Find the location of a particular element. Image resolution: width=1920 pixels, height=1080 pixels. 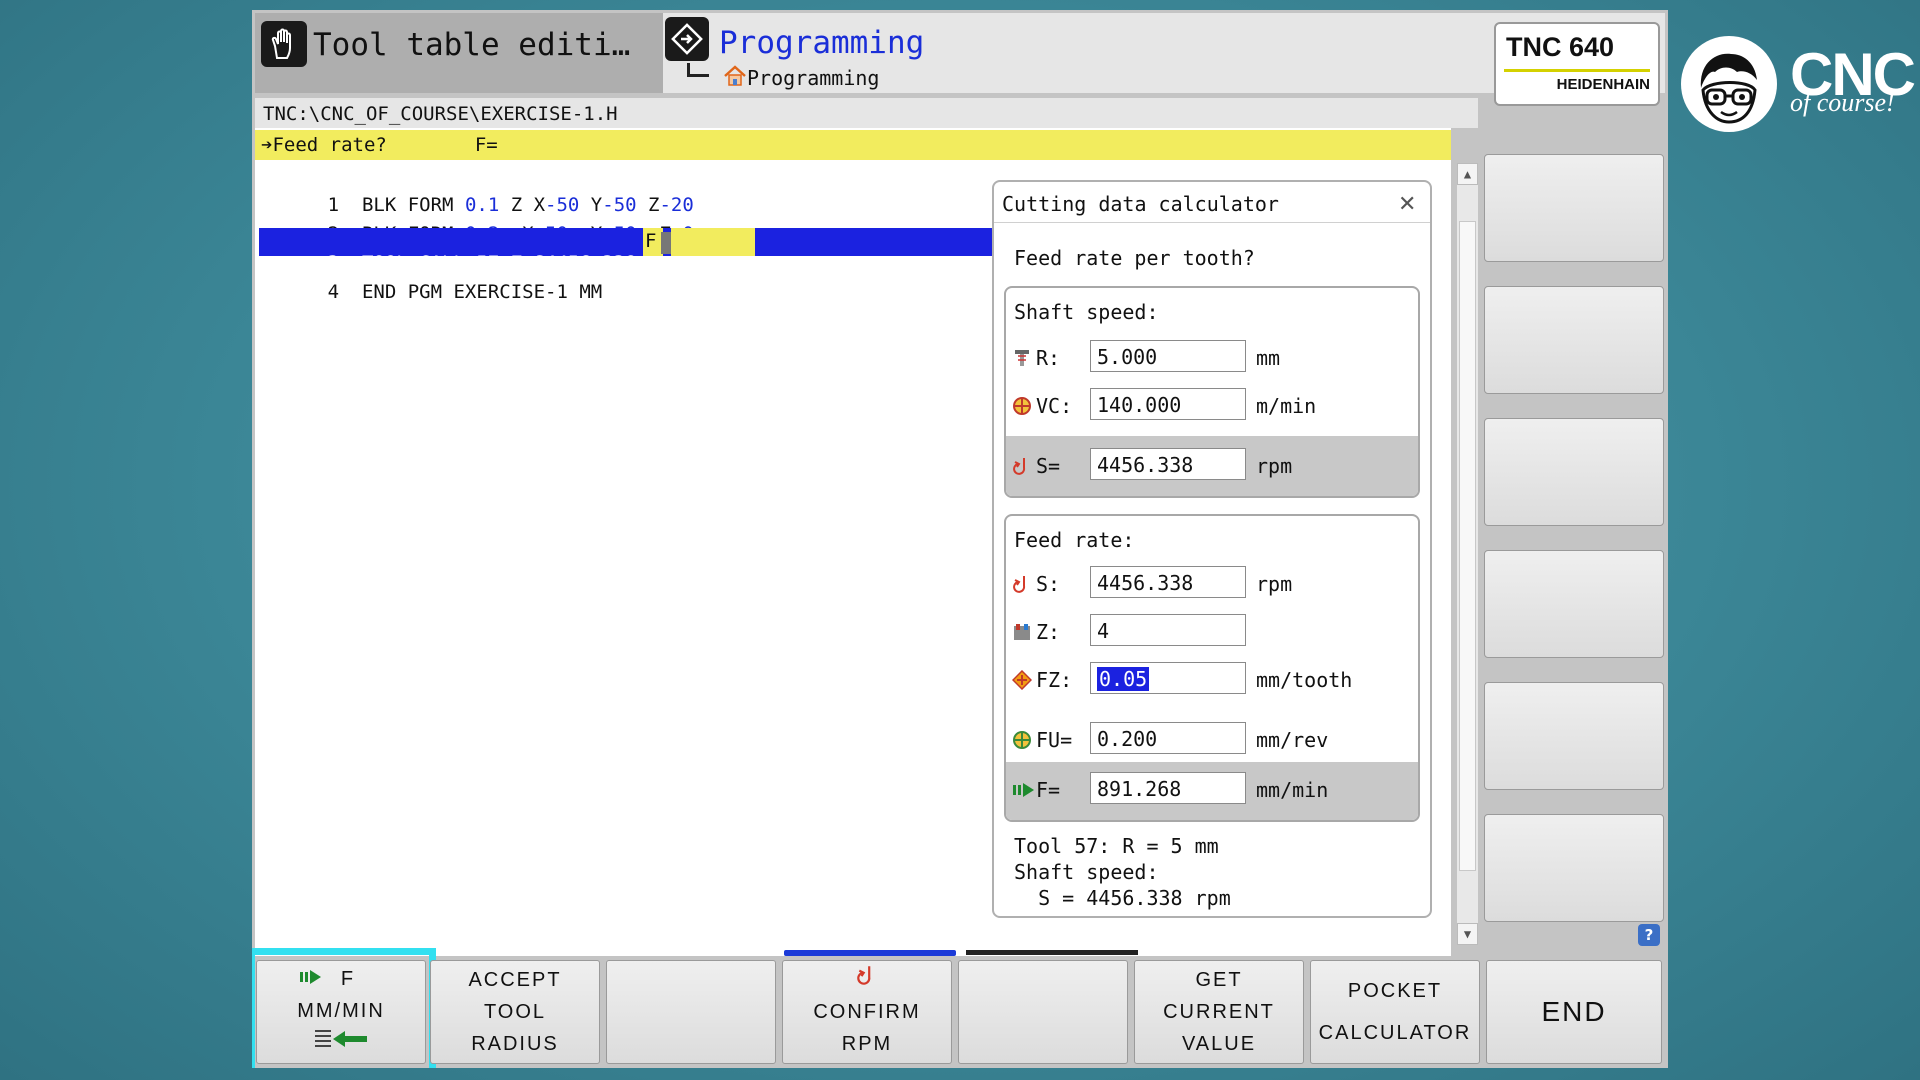

fz-unit: mm/tooth is located at coordinates (1304, 680).